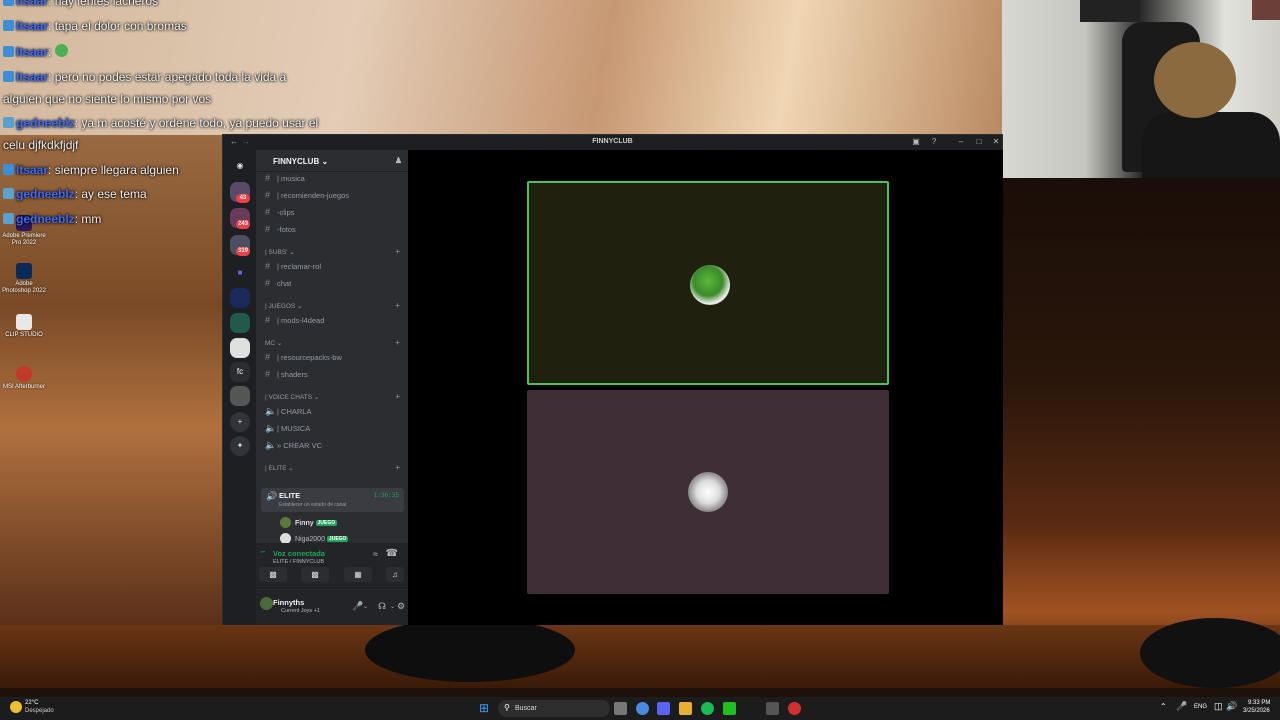 This screenshot has height=720, width=1280. What do you see at coordinates (332, 607) in the screenshot?
I see `user-panel: Finnyths Current Joys +1 🎤 ⌄ ☊ ⌄ ⚙` at bounding box center [332, 607].